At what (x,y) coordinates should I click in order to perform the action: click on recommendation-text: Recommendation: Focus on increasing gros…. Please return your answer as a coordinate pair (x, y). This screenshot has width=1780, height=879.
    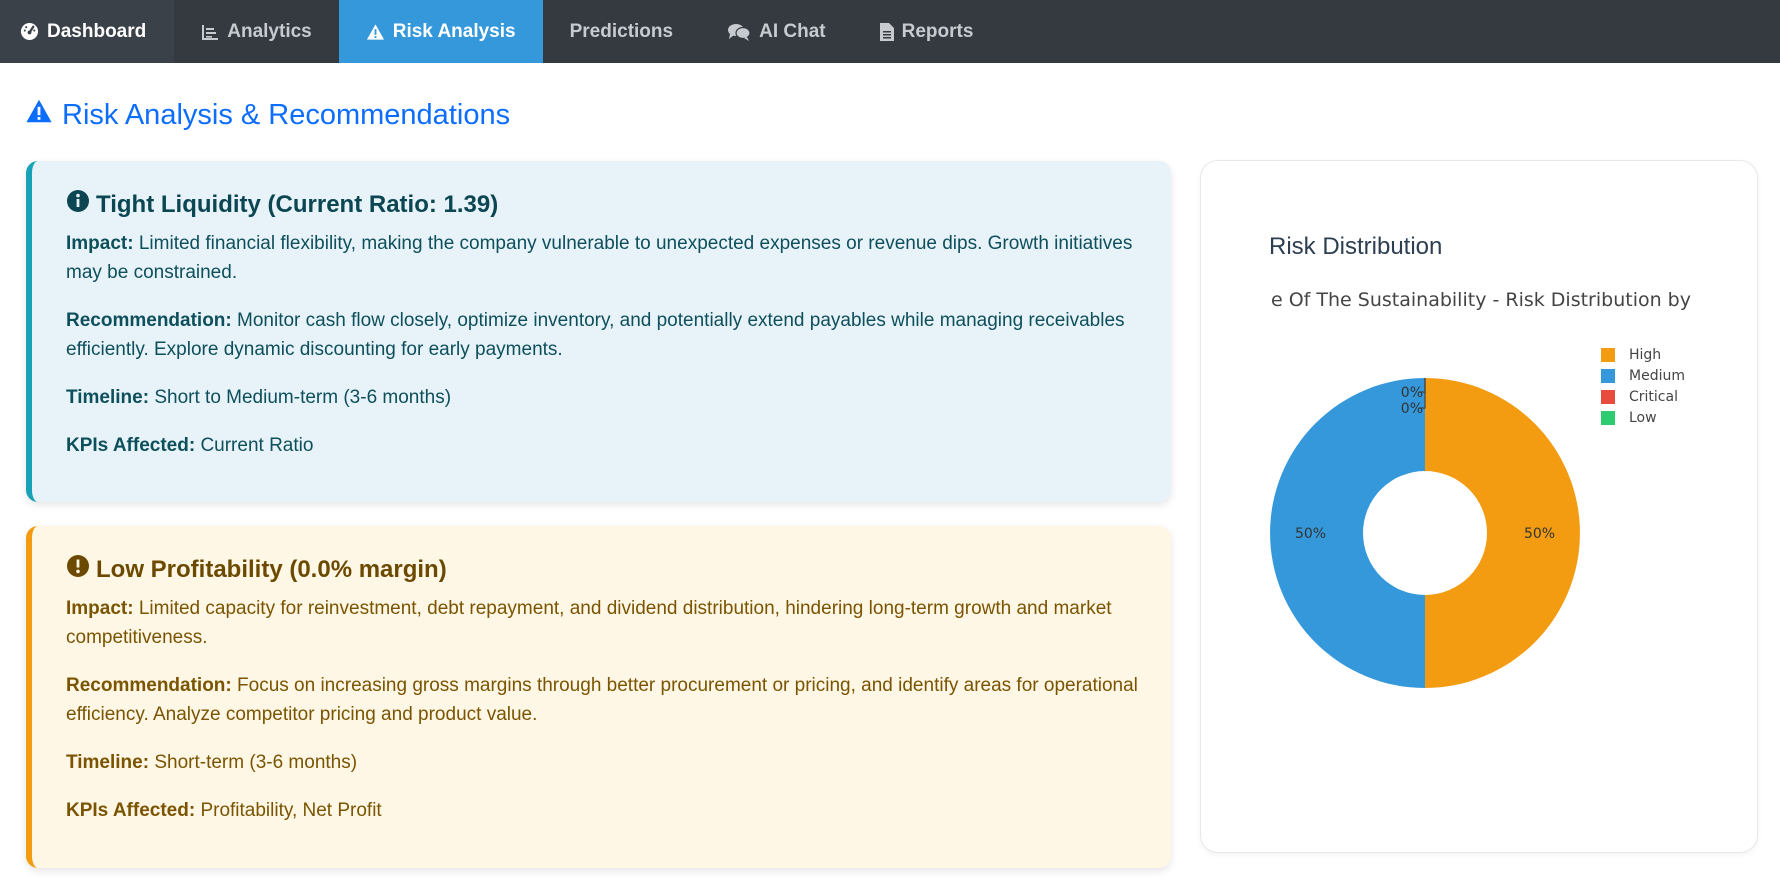
    Looking at the image, I should click on (602, 700).